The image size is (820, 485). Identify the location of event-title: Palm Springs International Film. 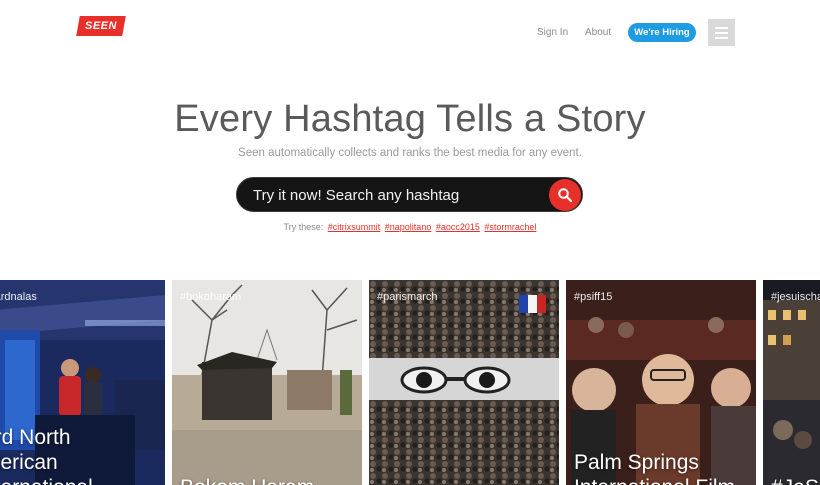
(654, 468).